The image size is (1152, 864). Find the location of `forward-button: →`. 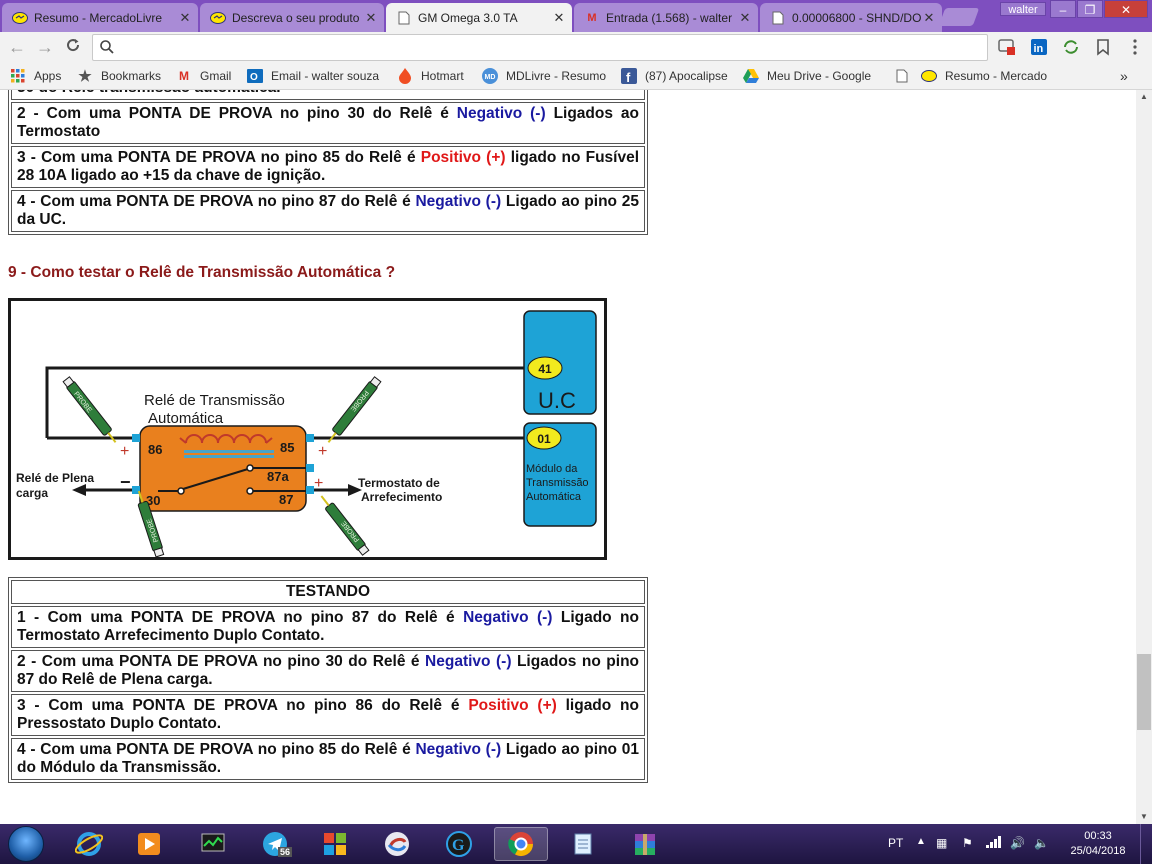

forward-button: → is located at coordinates (45, 47).